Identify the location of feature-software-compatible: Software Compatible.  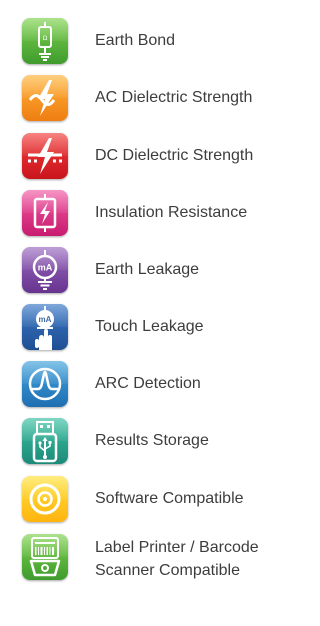
(150, 500).